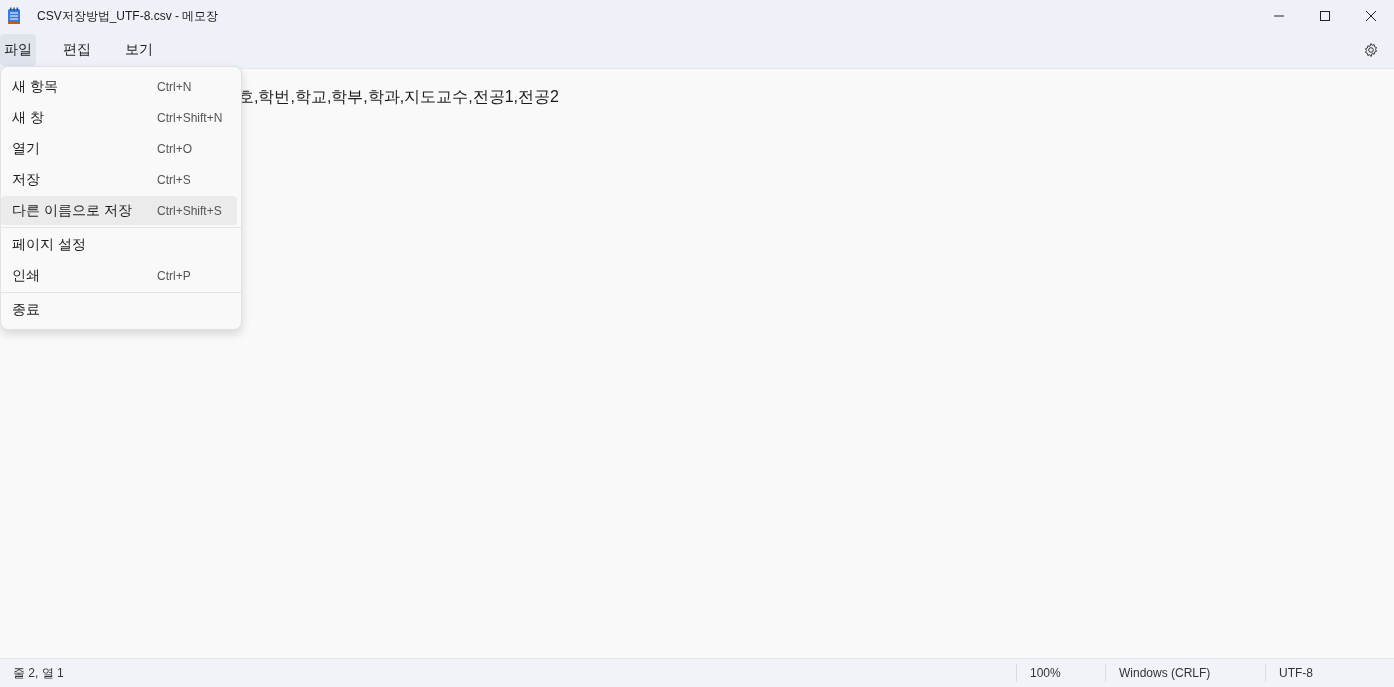 The width and height of the screenshot is (1394, 687). I want to click on menu-item: 보기, so click(139, 50).